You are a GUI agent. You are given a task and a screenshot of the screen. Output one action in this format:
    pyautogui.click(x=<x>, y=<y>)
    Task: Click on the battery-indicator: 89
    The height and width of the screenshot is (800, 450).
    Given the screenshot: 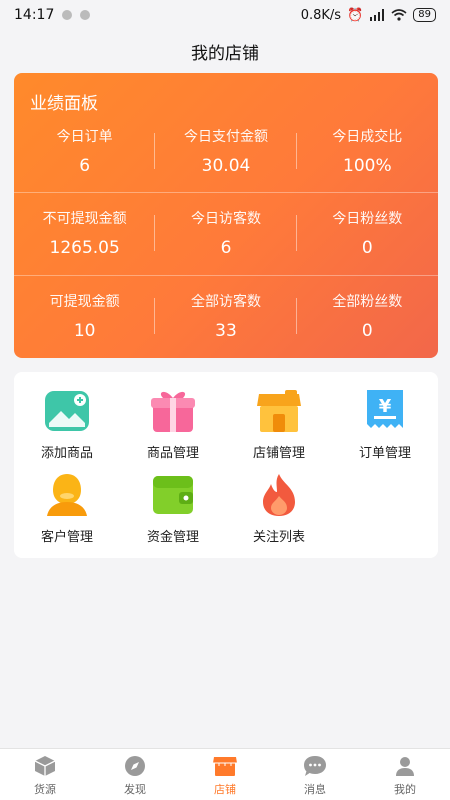 What is the action you would take?
    pyautogui.click(x=424, y=15)
    